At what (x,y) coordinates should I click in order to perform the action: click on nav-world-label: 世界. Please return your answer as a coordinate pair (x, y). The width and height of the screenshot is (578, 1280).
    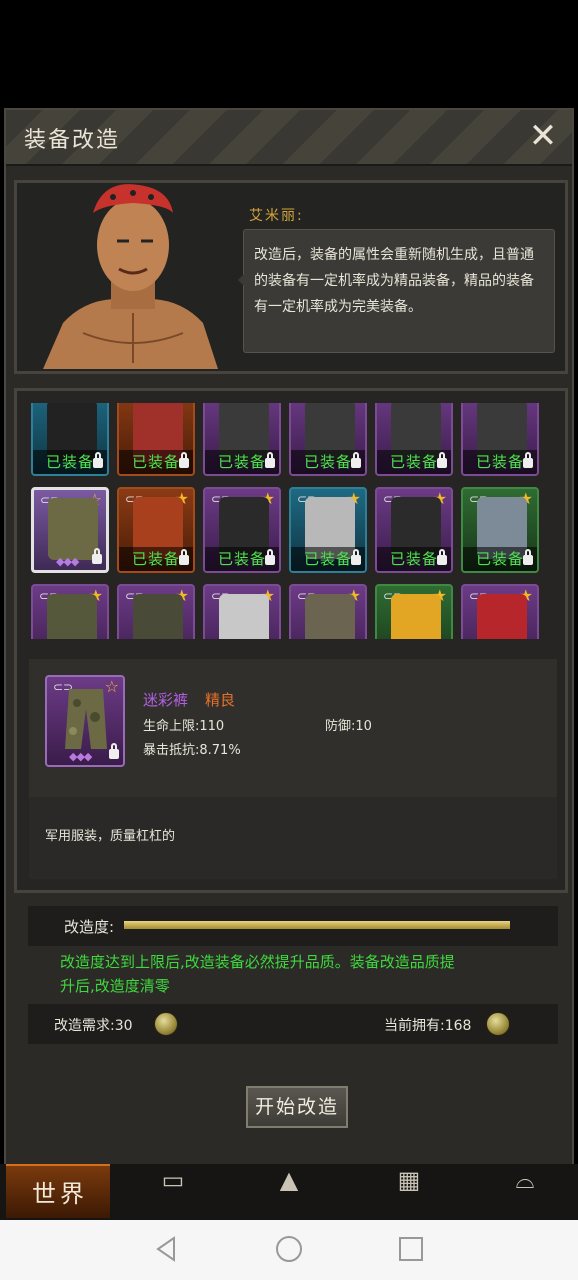
    Looking at the image, I should click on (60, 1194).